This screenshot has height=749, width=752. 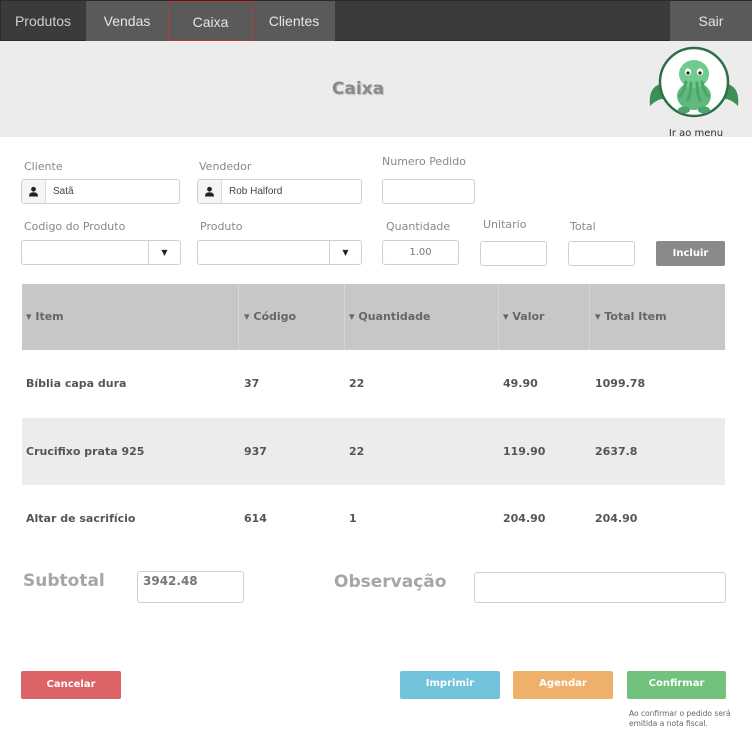 I want to click on cancelar-button: Cancelar, so click(x=71, y=685).